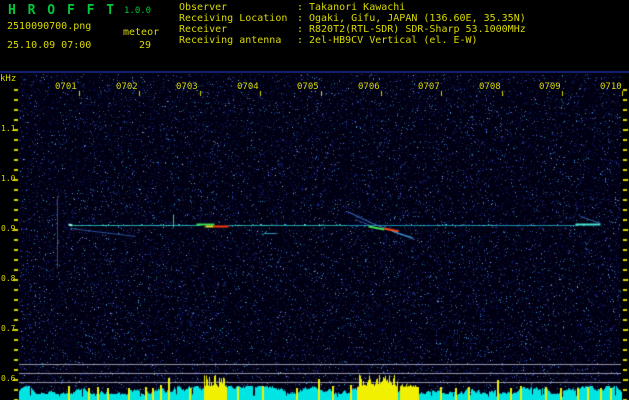  Describe the element at coordinates (429, 87) in the screenshot. I see `time-tick-label: 0707` at that location.